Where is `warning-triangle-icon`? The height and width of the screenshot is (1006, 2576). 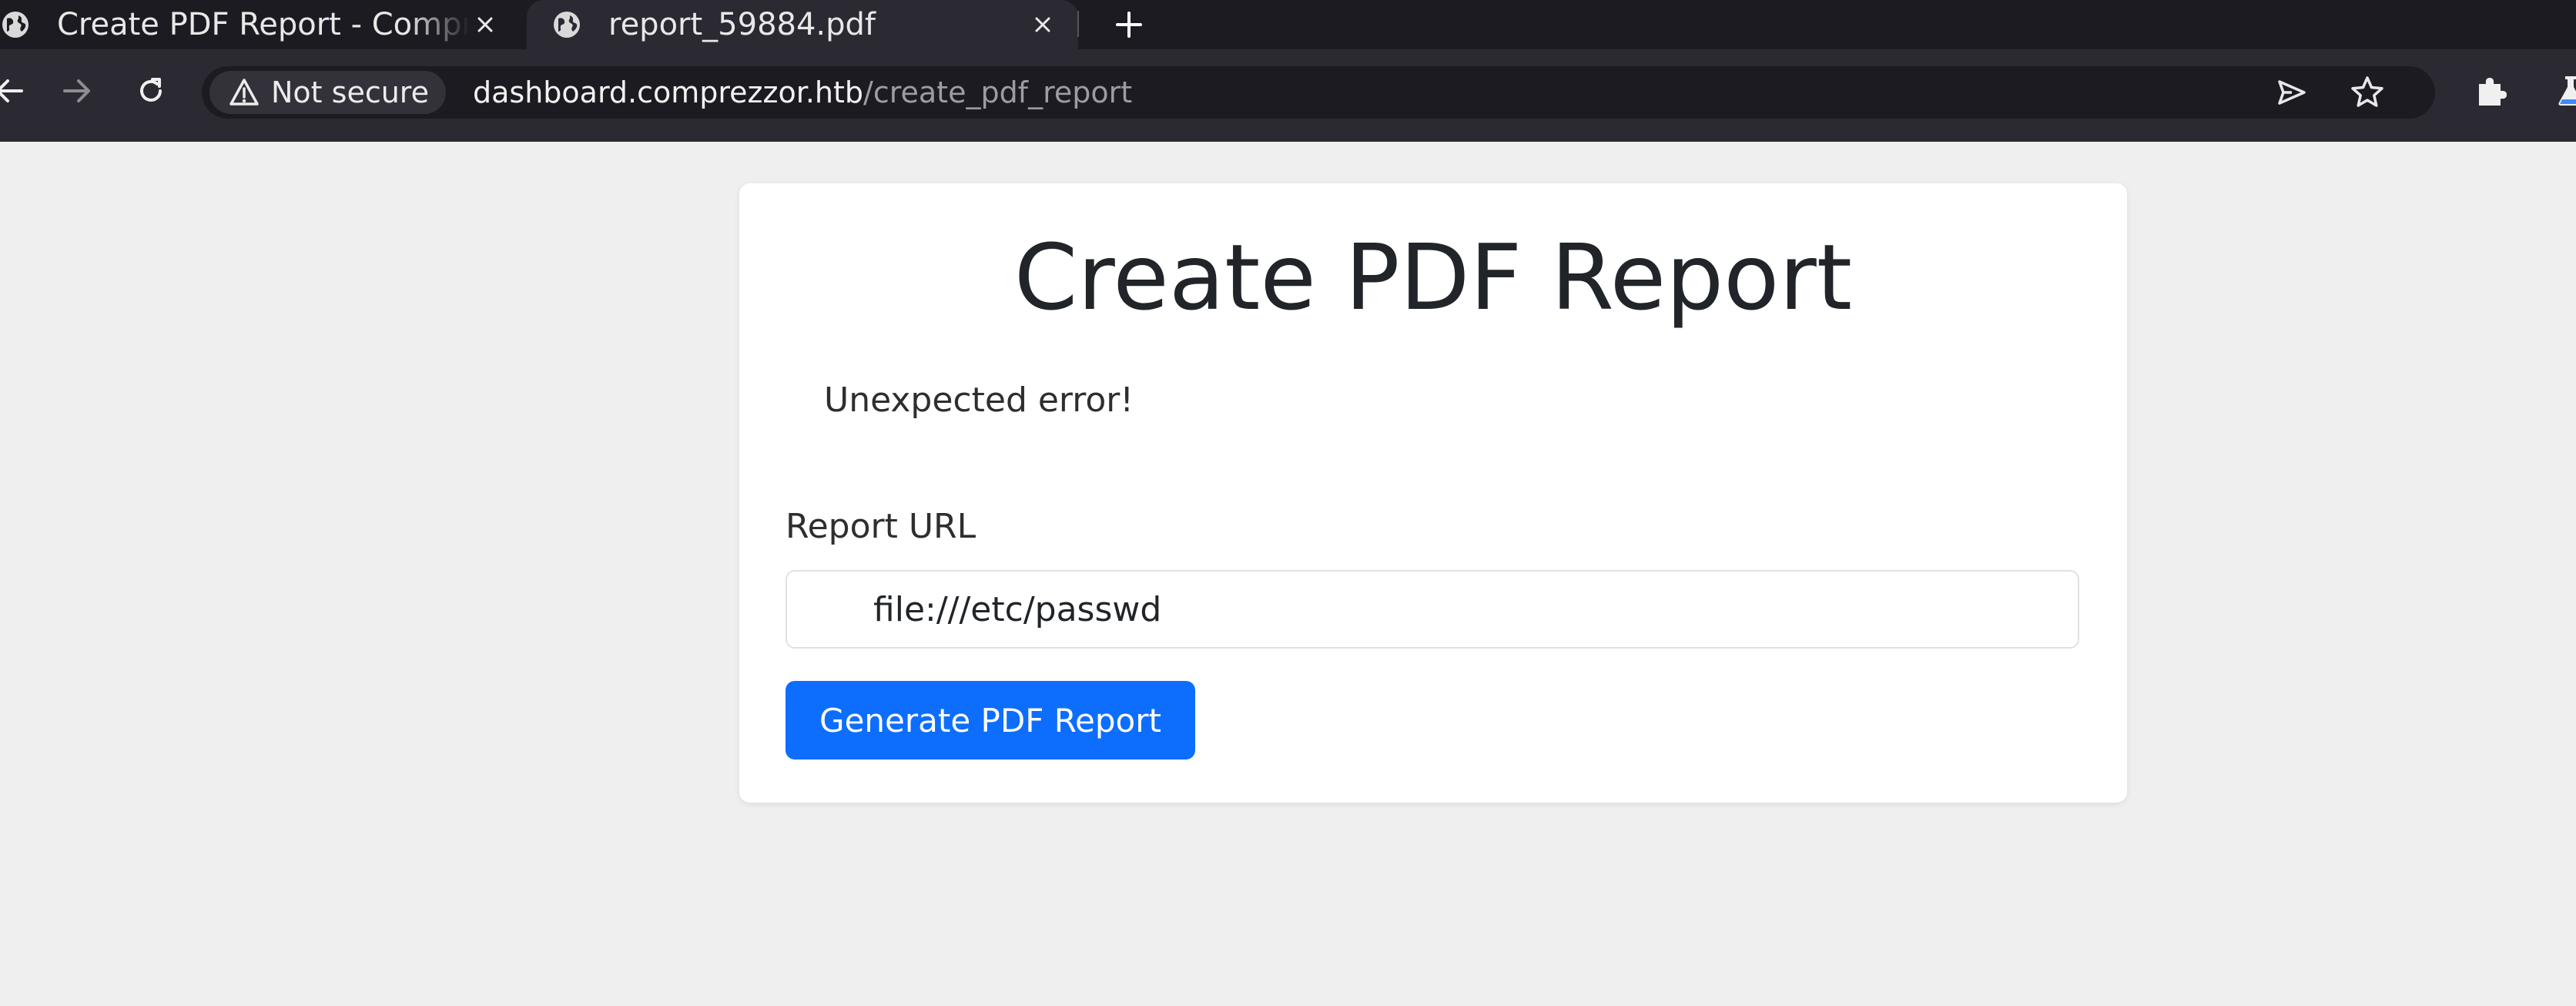 warning-triangle-icon is located at coordinates (244, 92).